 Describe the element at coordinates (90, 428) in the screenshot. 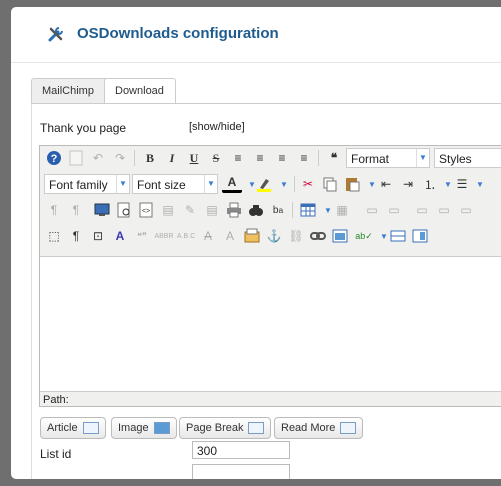

I see `article-icon` at that location.